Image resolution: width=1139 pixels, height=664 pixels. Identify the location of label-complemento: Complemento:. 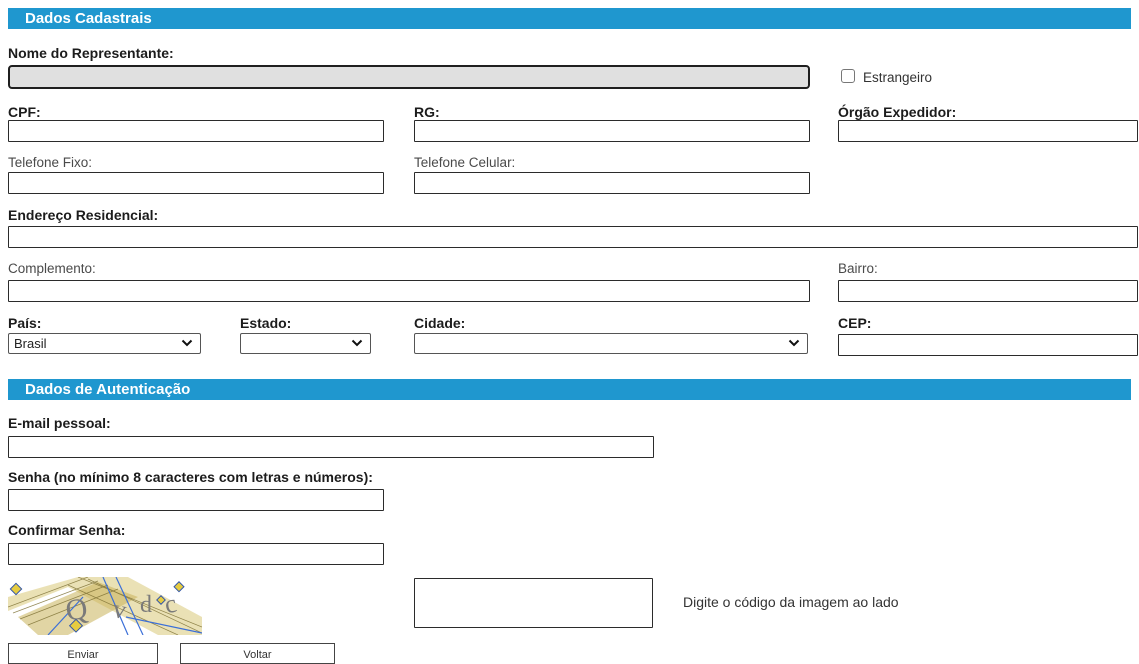
(52, 268).